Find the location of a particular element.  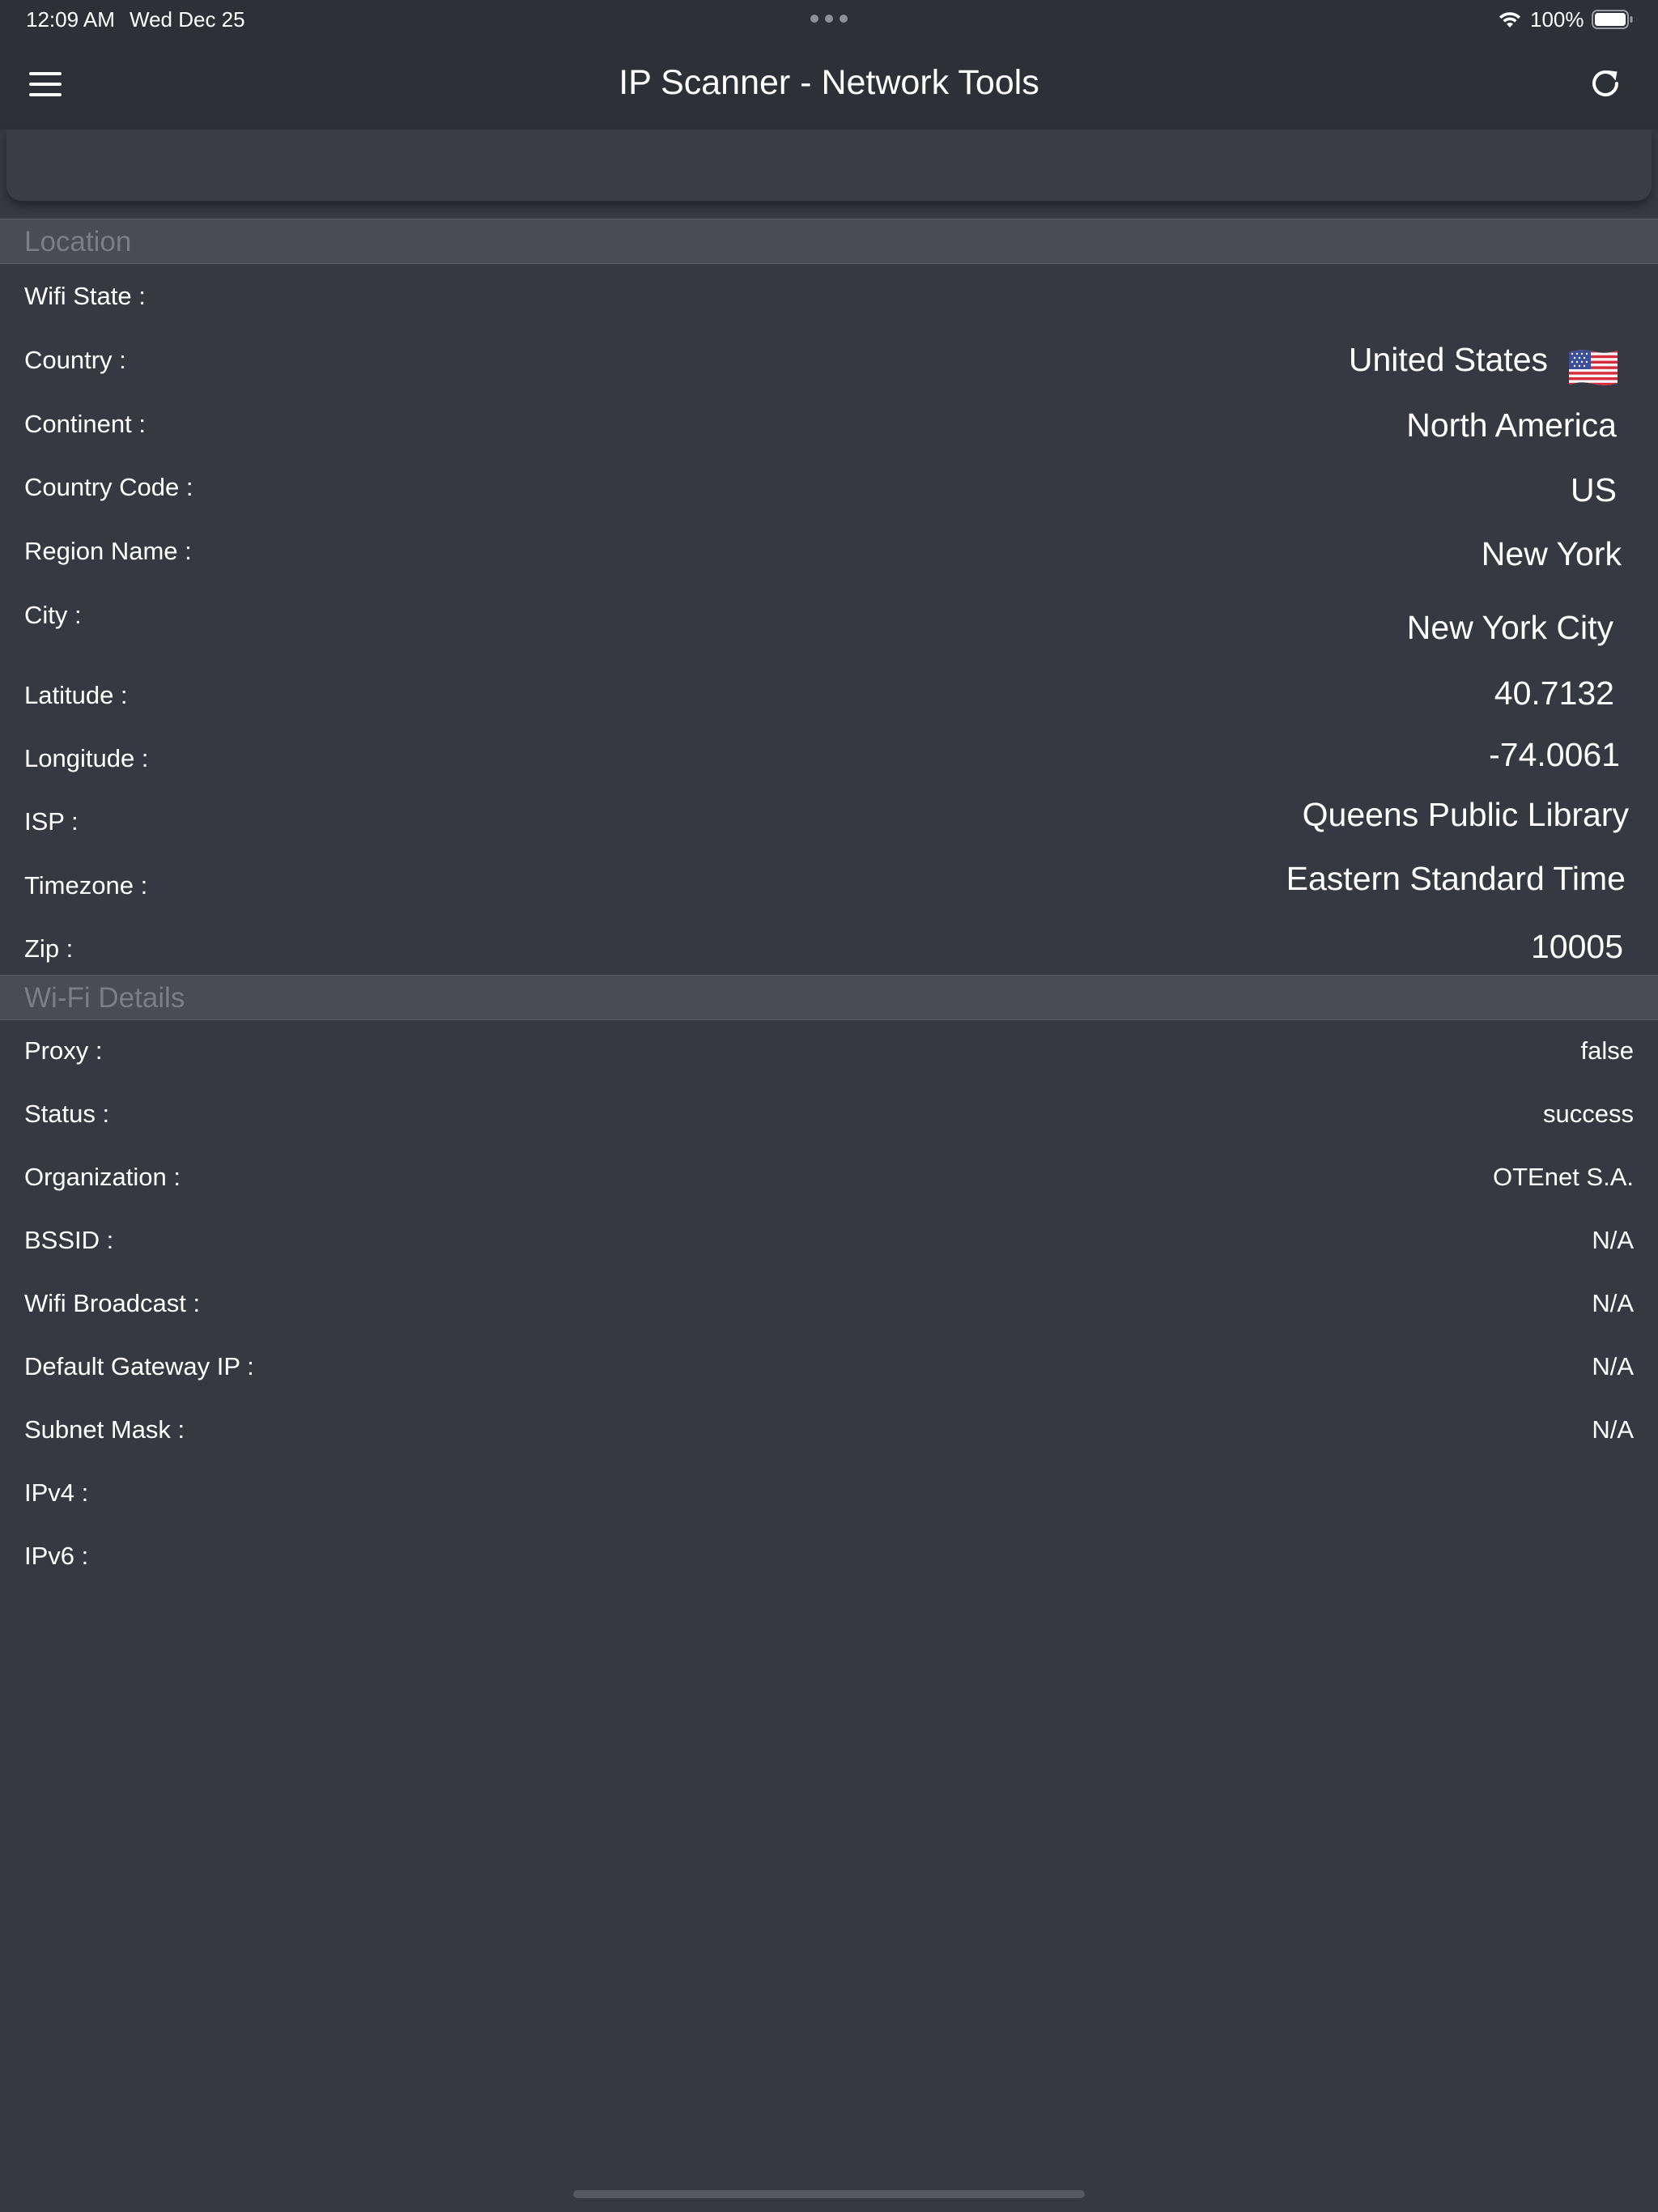

status-date: Wed Dec 25 is located at coordinates (187, 19).